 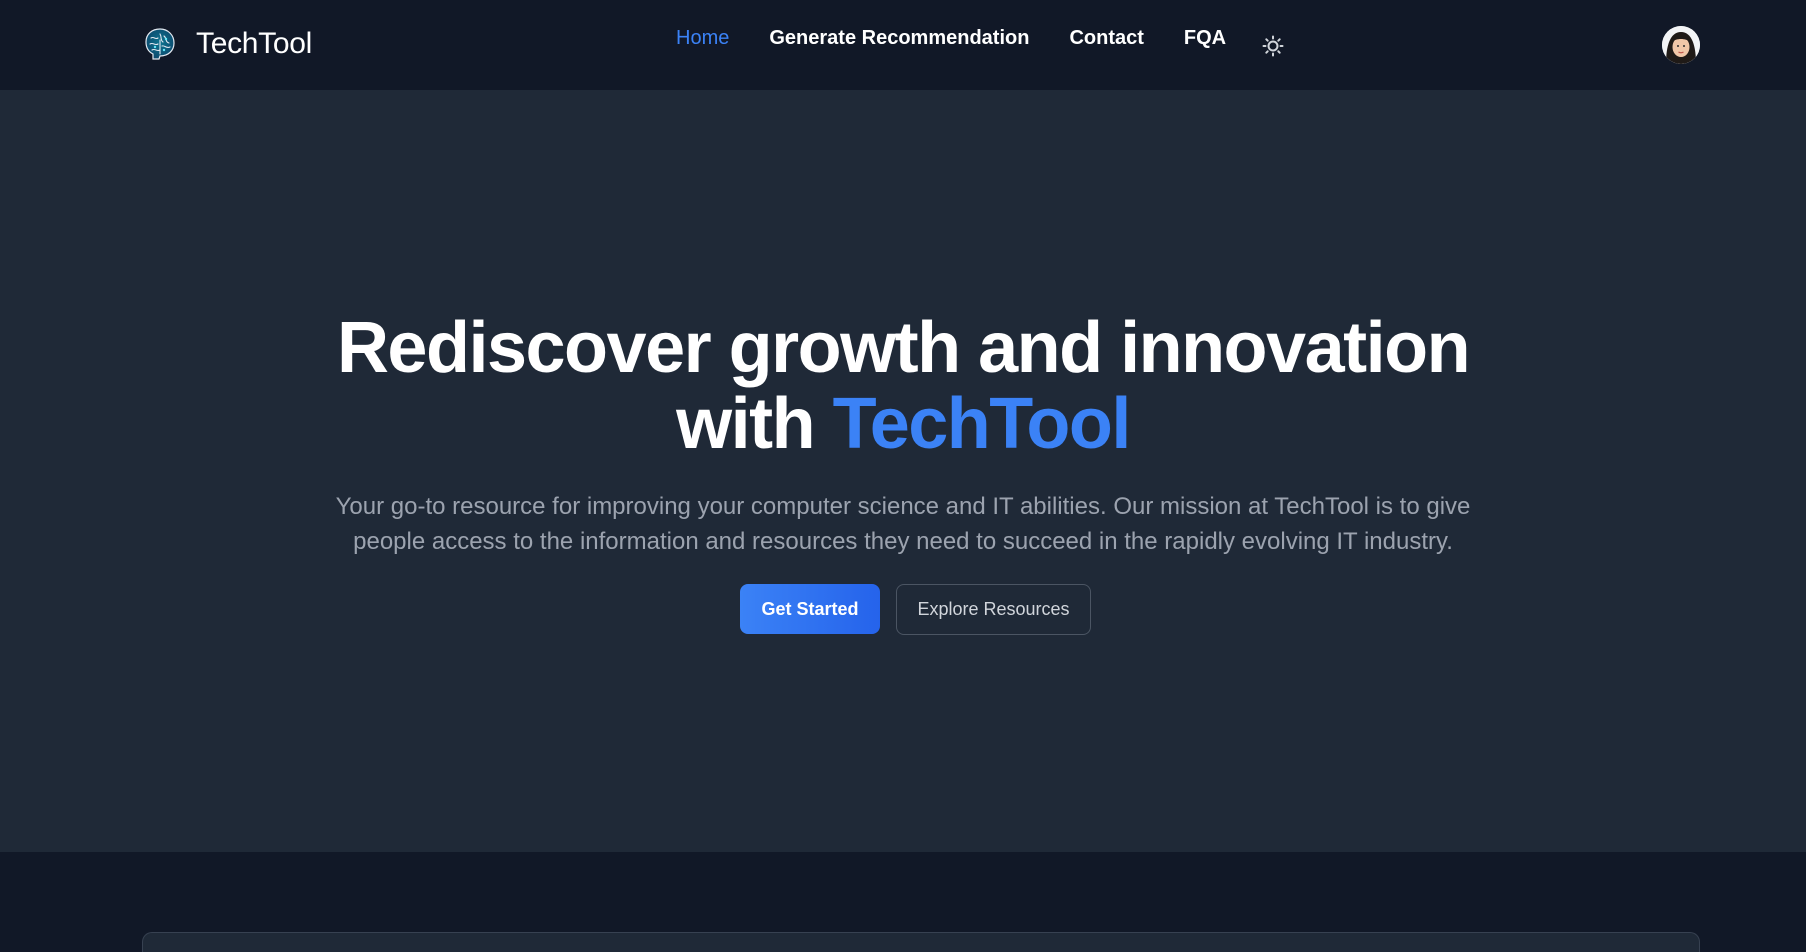 I want to click on avatar-image, so click(x=1681, y=45).